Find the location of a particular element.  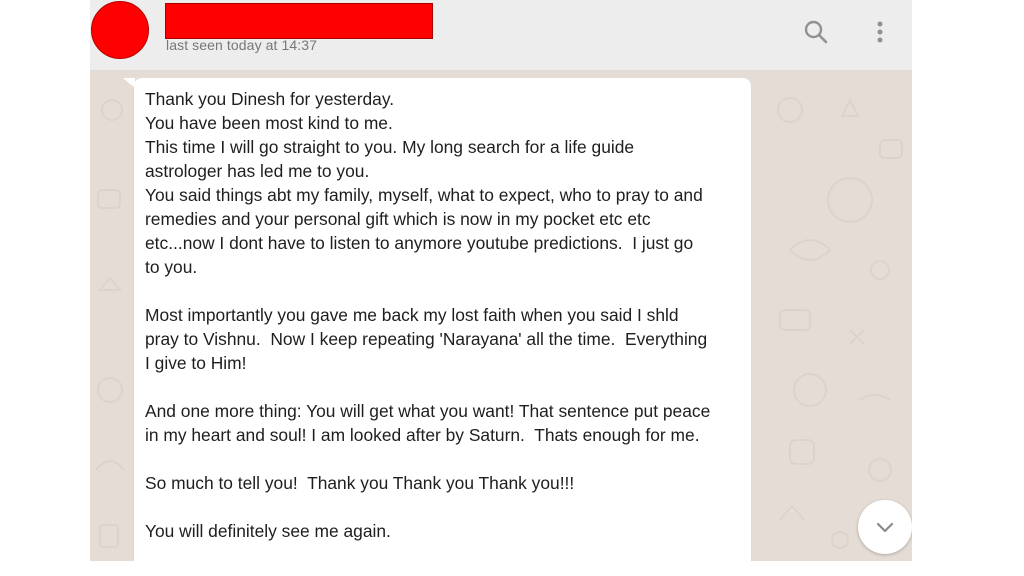

search-icon is located at coordinates (816, 32).